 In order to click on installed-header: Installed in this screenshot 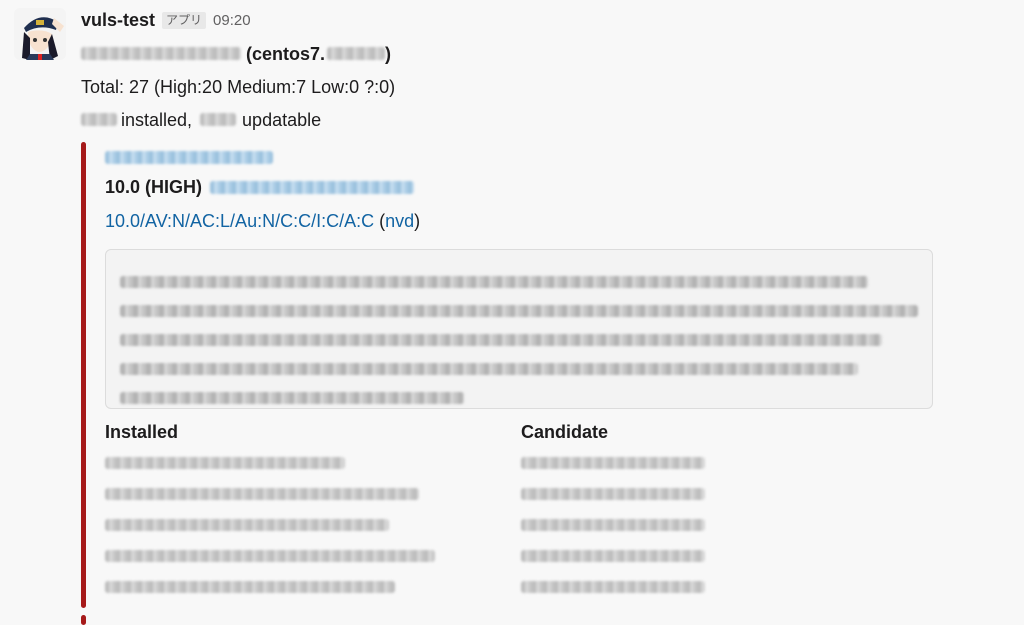, I will do `click(142, 431)`.